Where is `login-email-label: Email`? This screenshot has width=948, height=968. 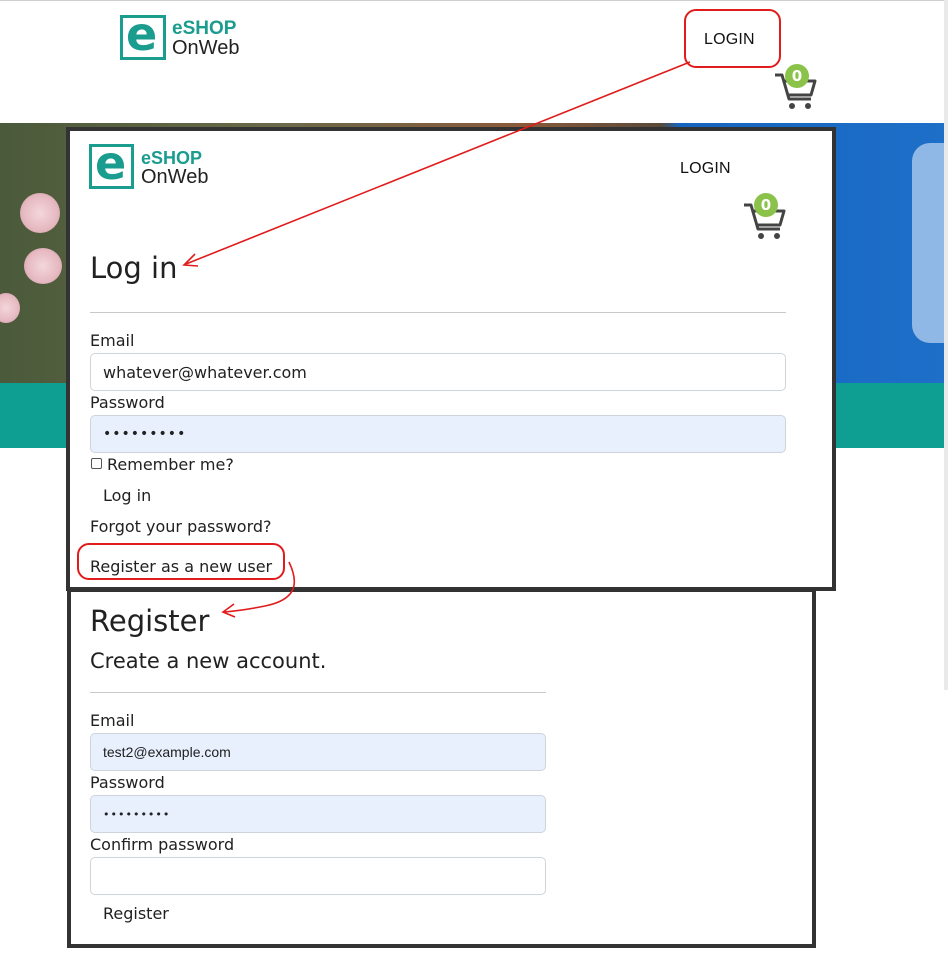
login-email-label: Email is located at coordinates (112, 340).